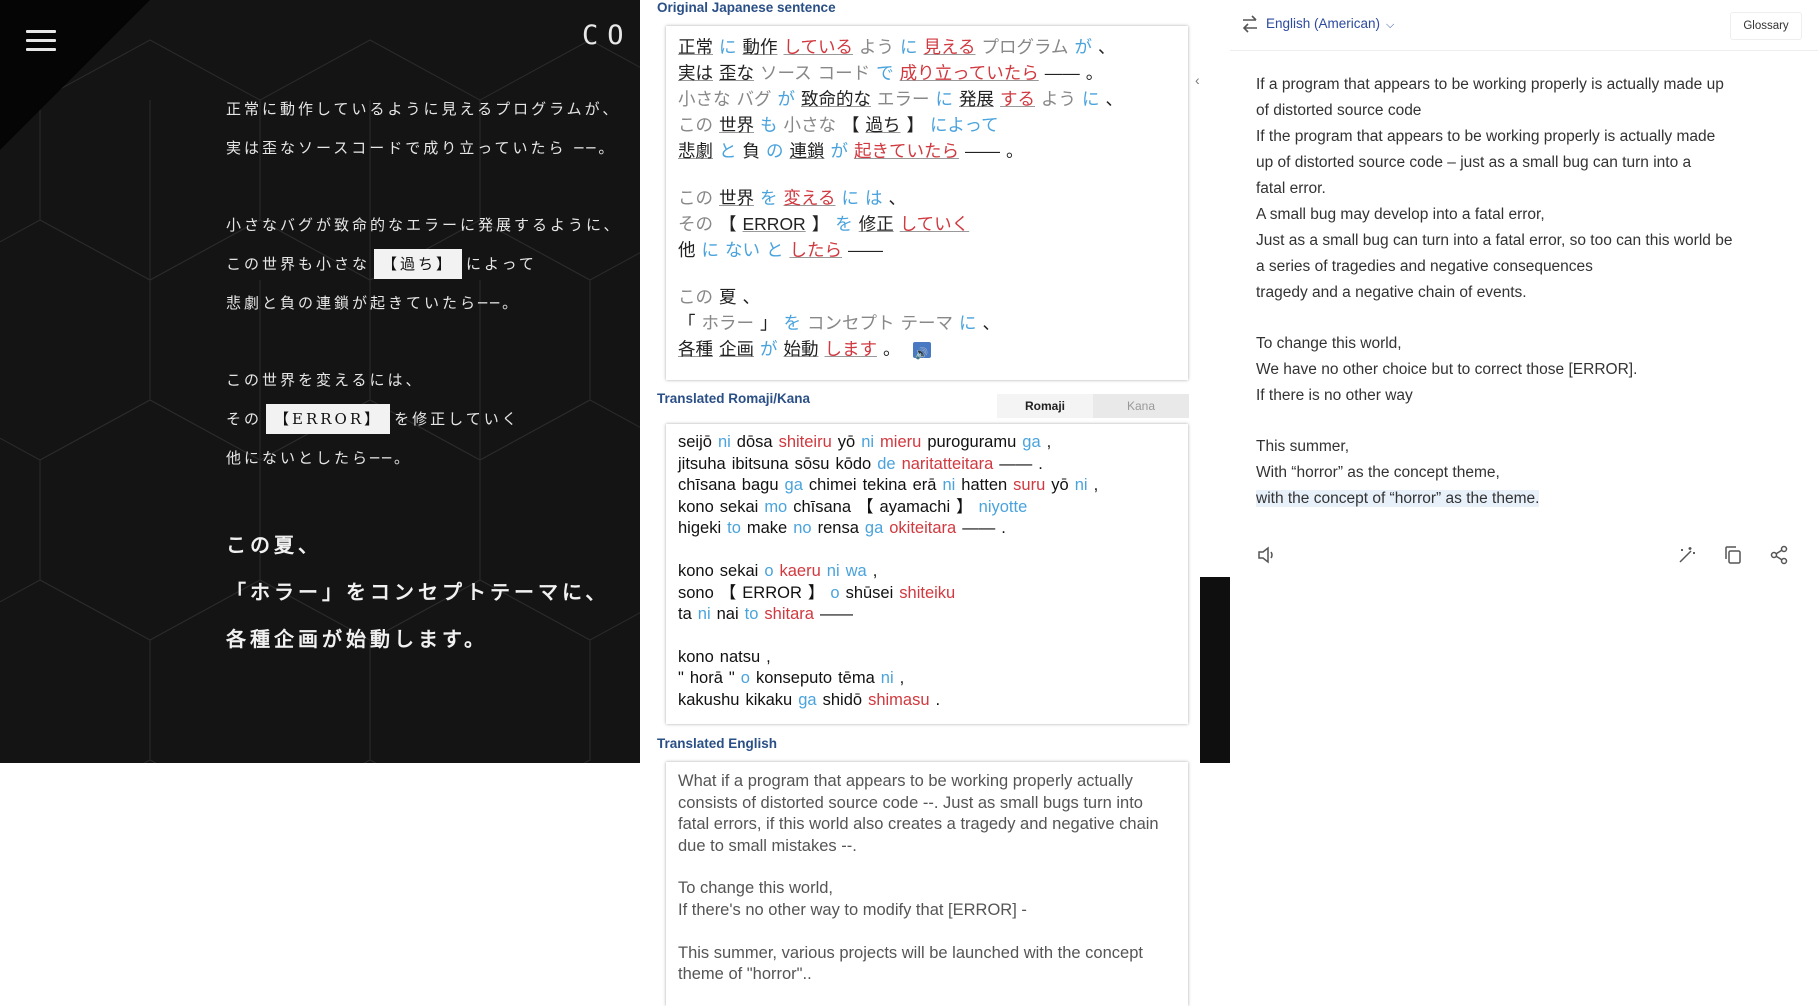  I want to click on word-token: 動作, so click(760, 47).